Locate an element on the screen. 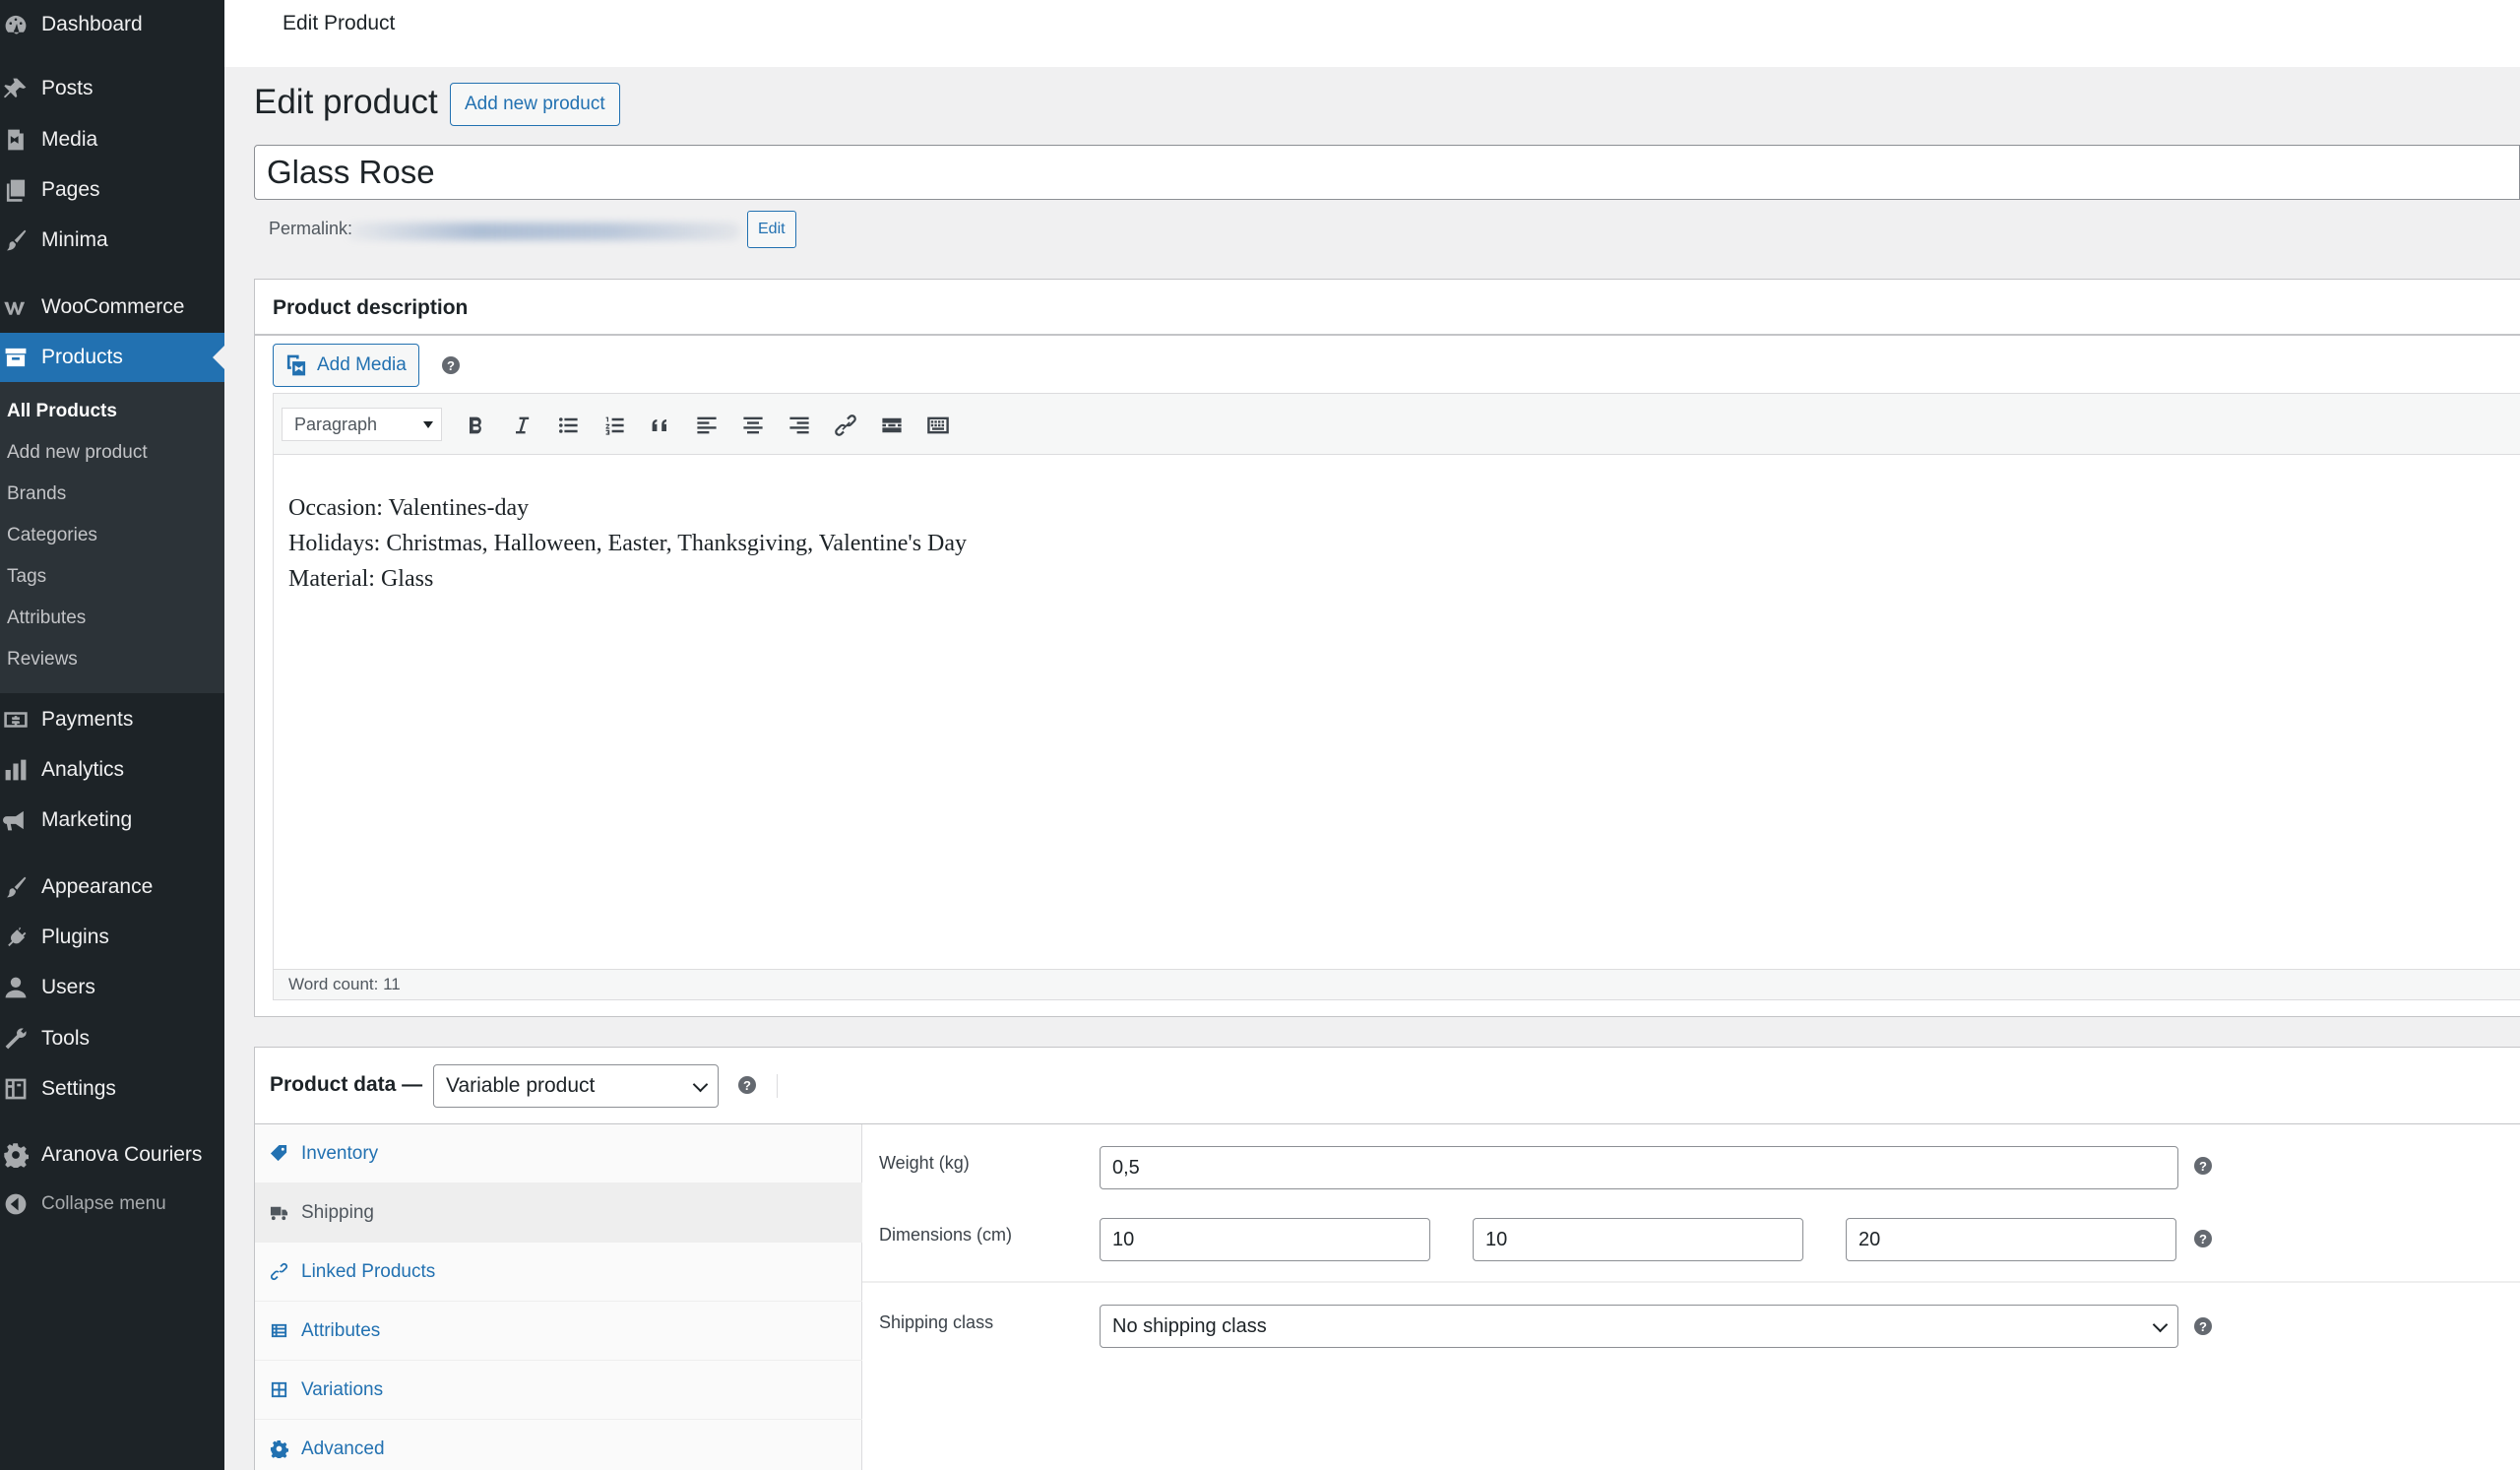 The height and width of the screenshot is (1470, 2520). bullet-list-button is located at coordinates (568, 425).